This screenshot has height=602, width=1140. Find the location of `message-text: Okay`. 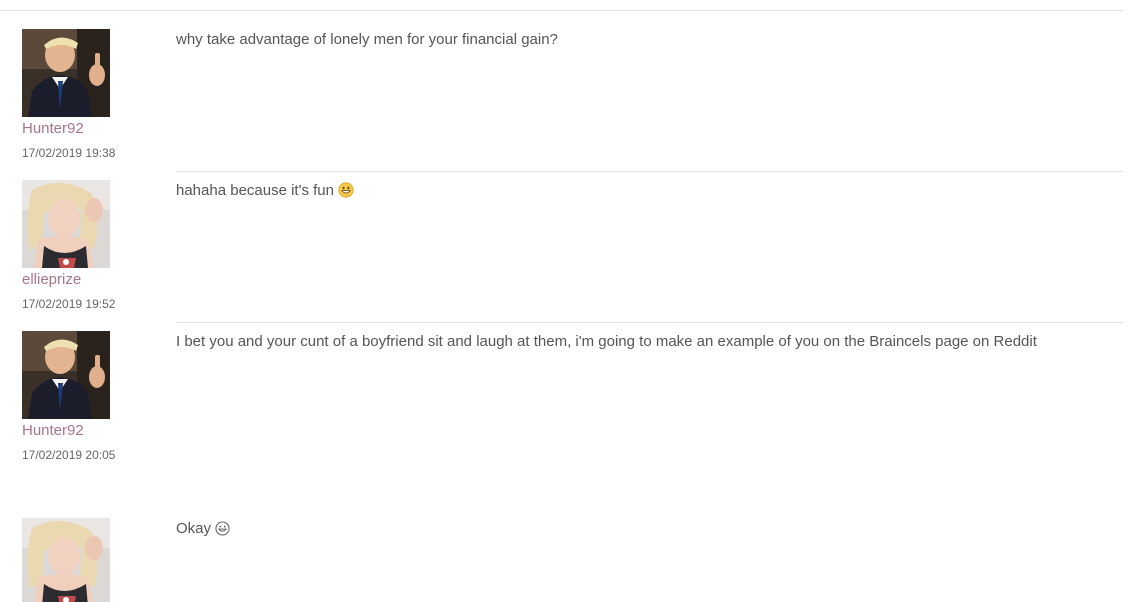

message-text: Okay is located at coordinates (203, 529).